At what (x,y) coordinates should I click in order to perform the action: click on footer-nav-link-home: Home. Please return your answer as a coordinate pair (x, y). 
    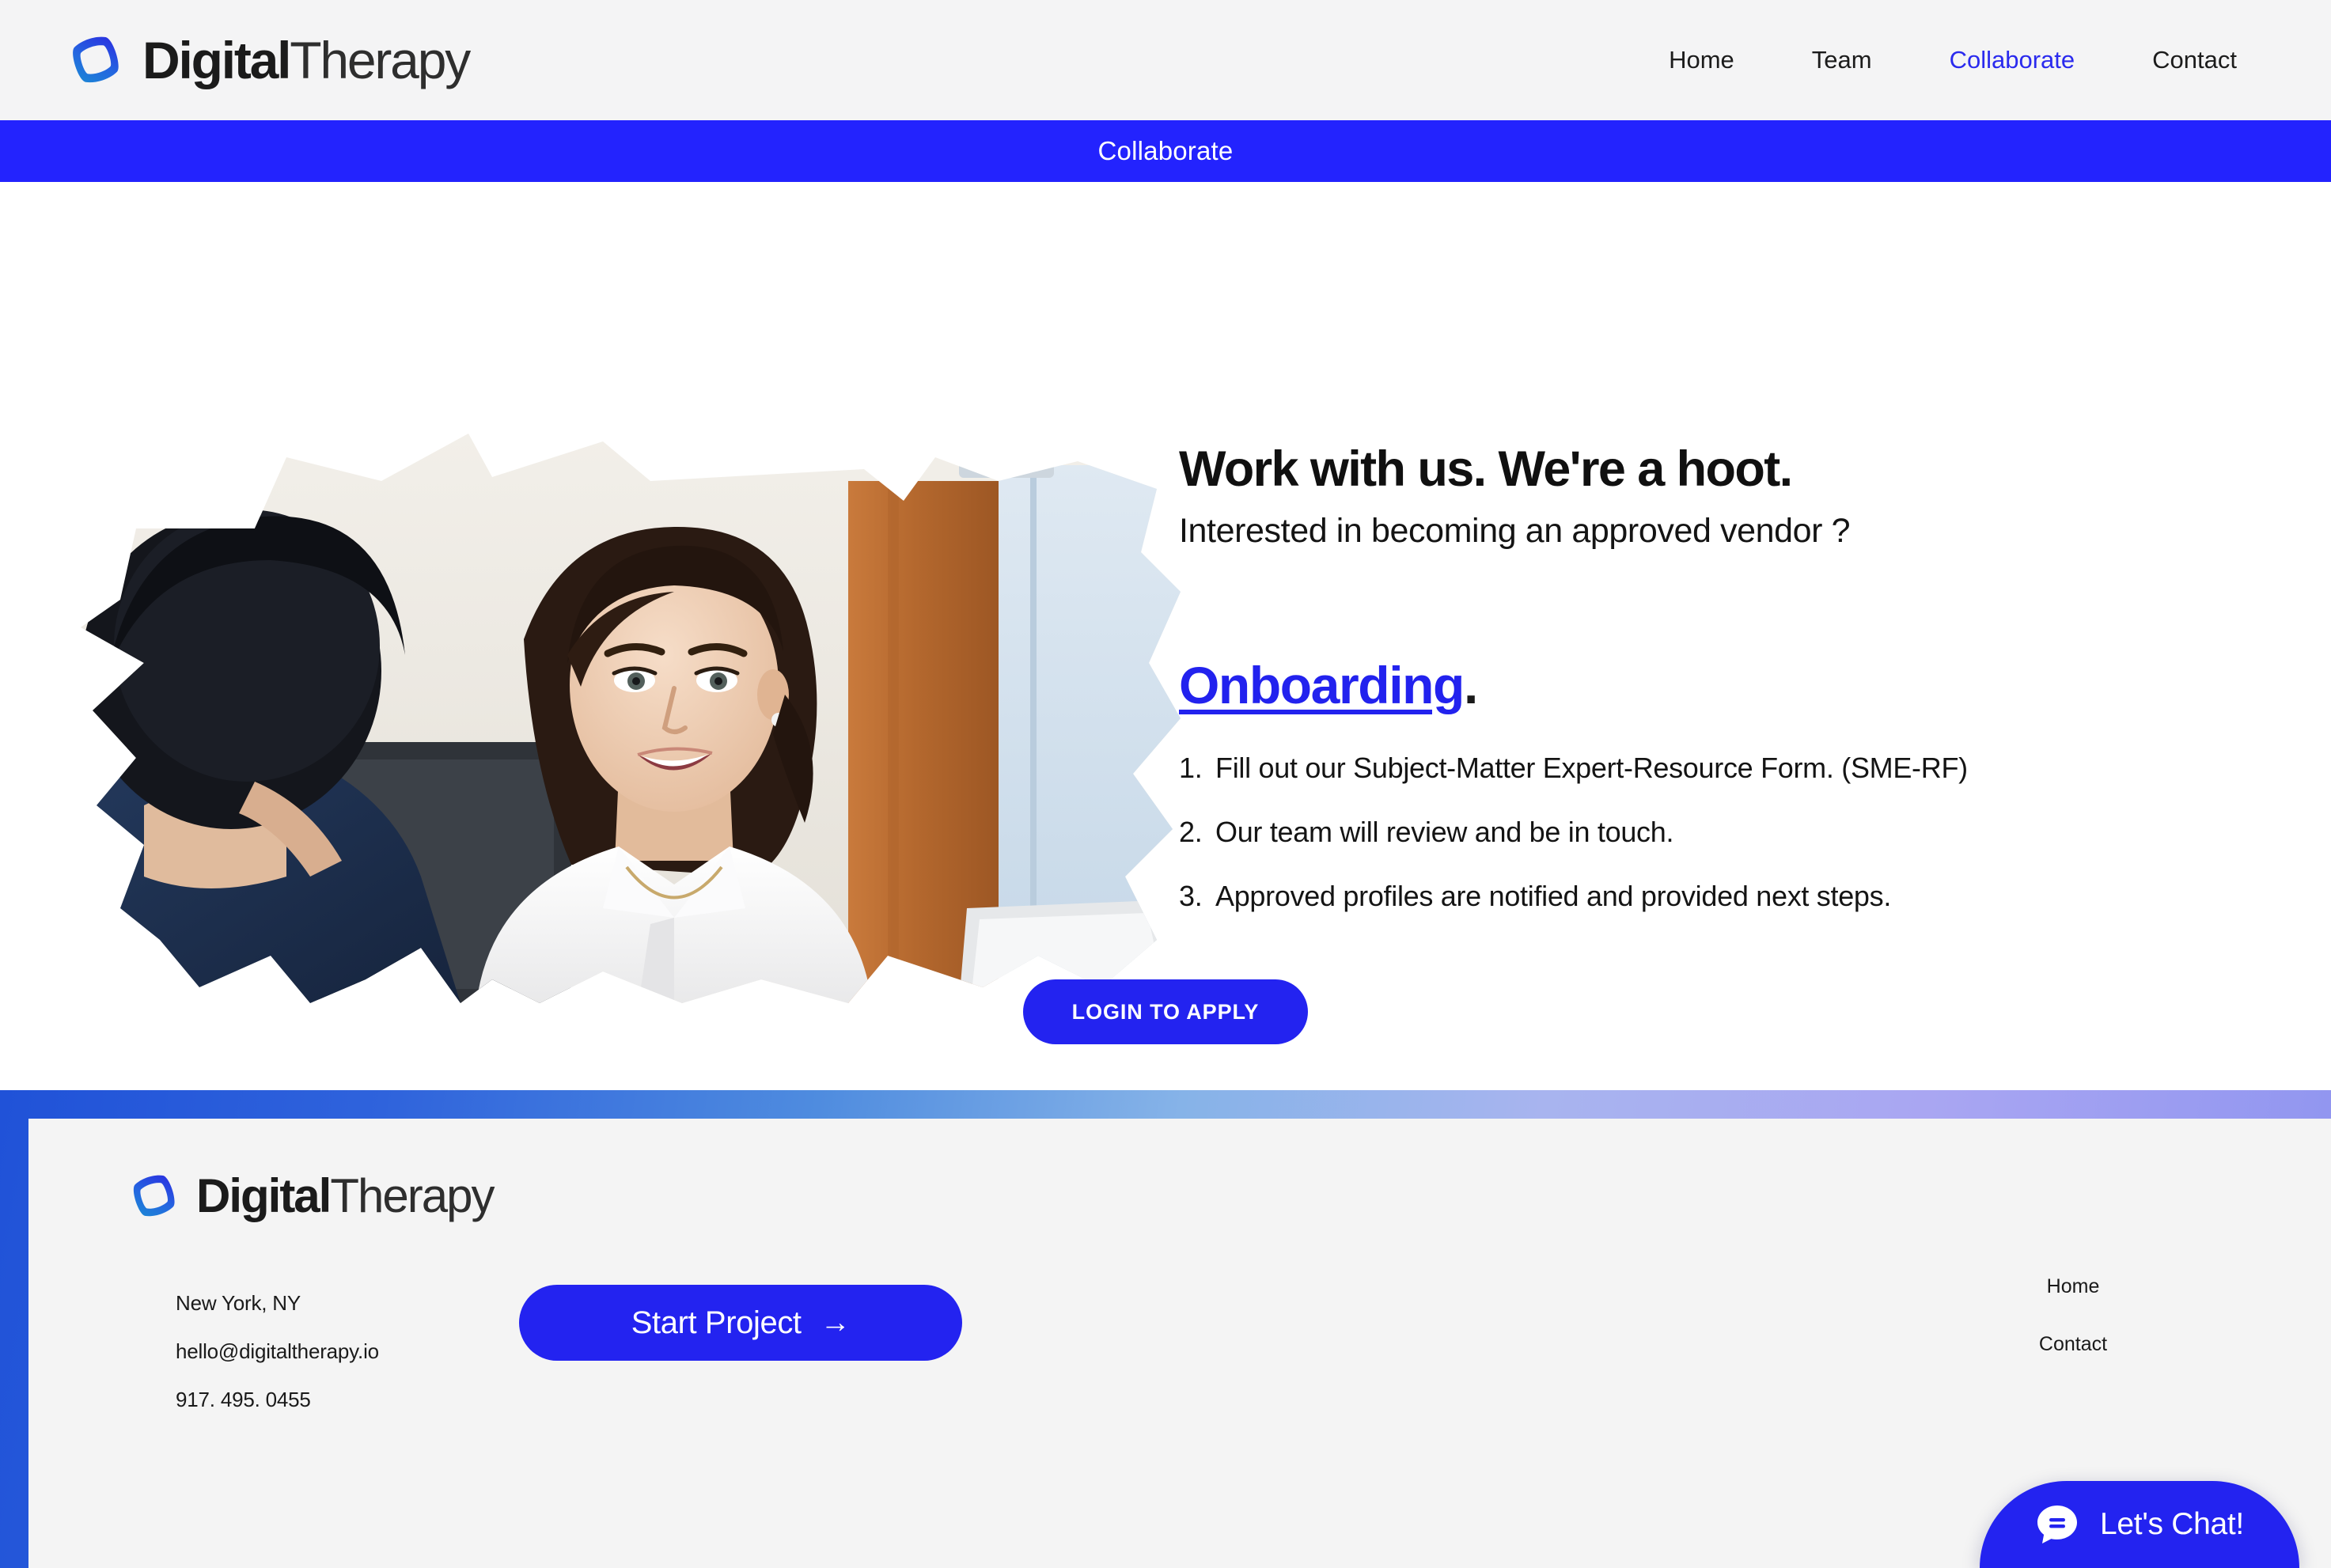
    Looking at the image, I should click on (2073, 1286).